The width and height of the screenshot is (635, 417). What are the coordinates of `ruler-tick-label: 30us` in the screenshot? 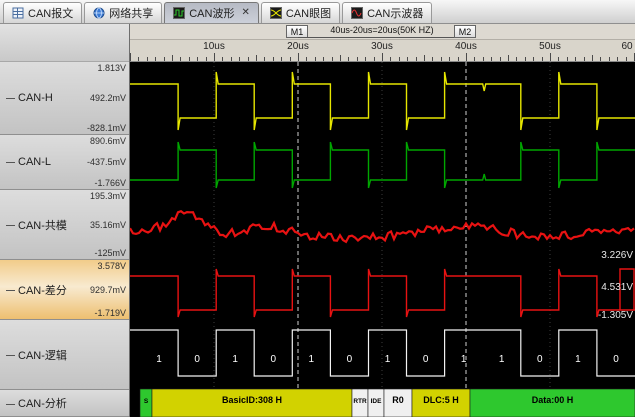 It's located at (382, 46).